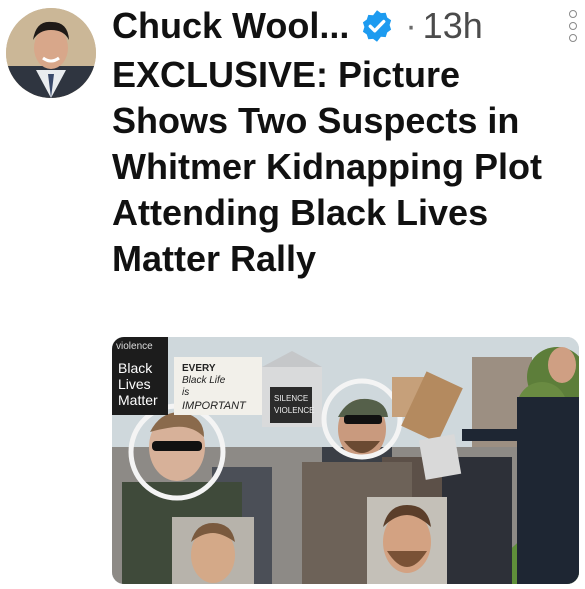  What do you see at coordinates (199, 368) in the screenshot?
I see `sign-every: EVERY` at bounding box center [199, 368].